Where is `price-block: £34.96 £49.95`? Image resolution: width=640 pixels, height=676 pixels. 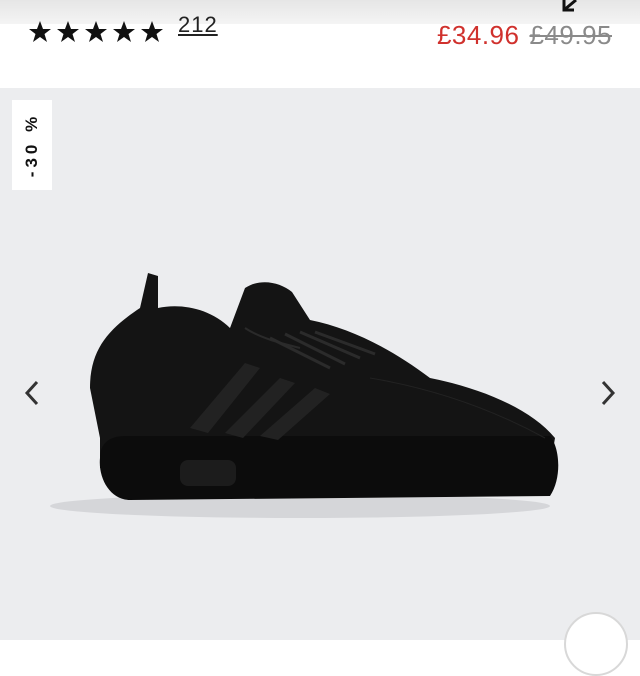 price-block: £34.96 £49.95 is located at coordinates (524, 35).